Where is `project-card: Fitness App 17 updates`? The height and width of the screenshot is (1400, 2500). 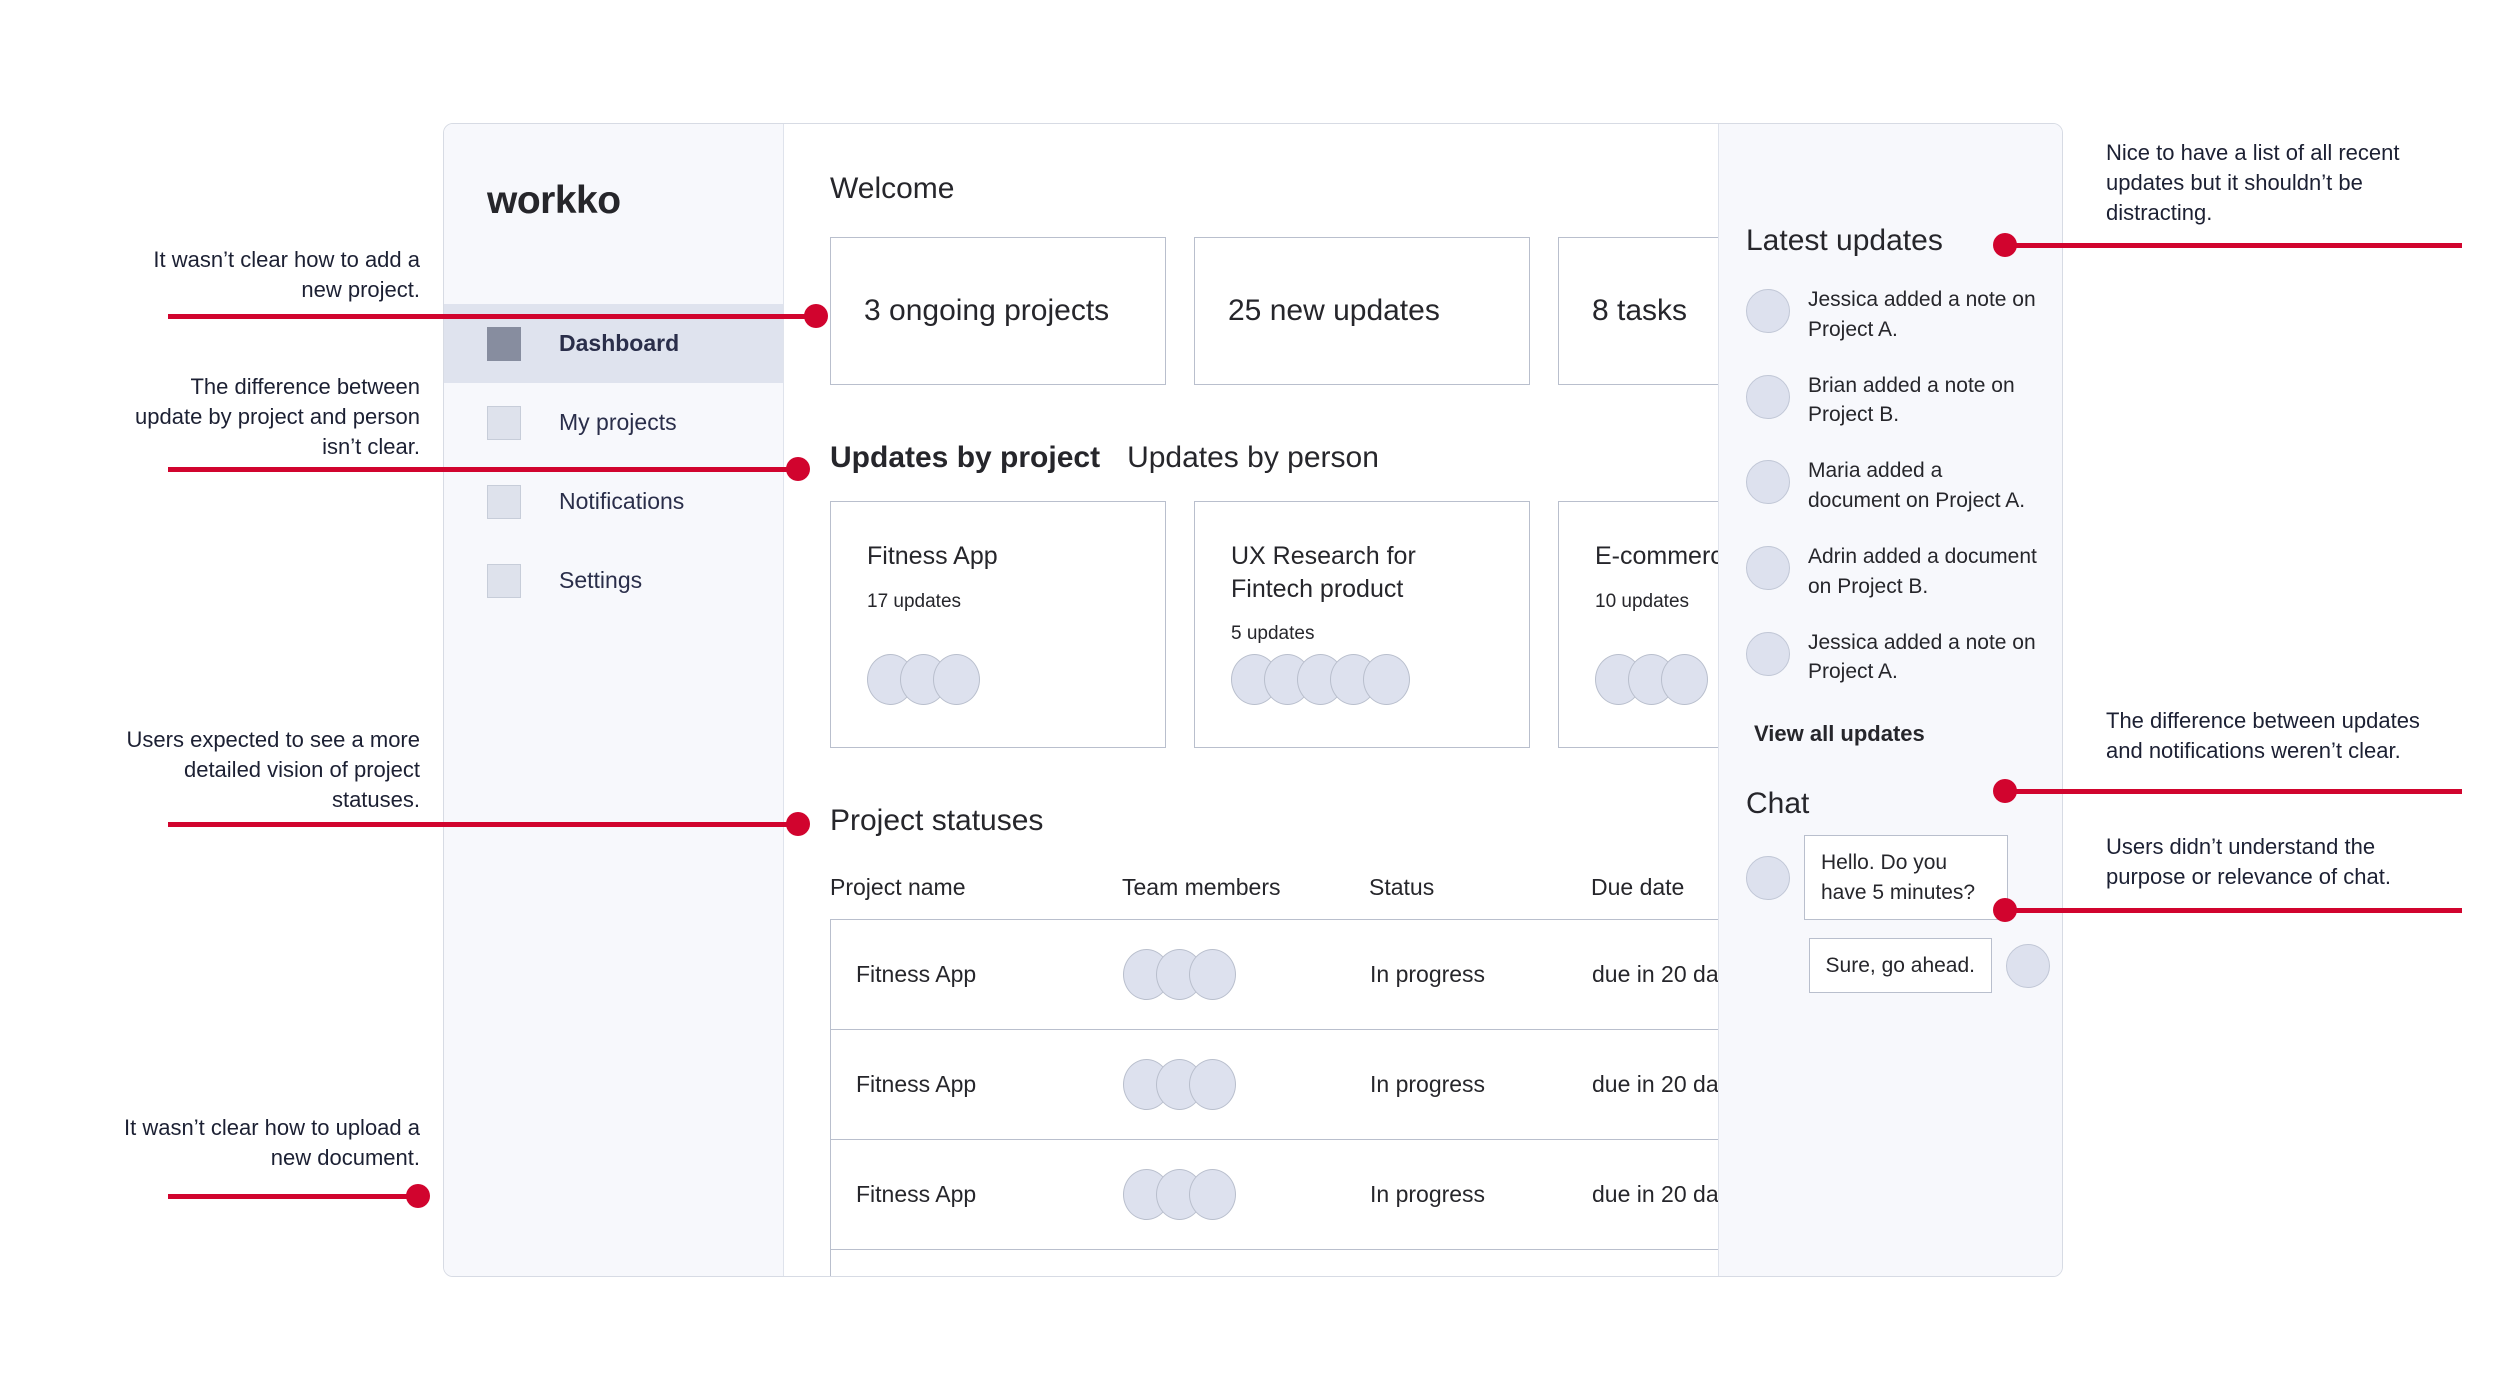 project-card: Fitness App 17 updates is located at coordinates (998, 624).